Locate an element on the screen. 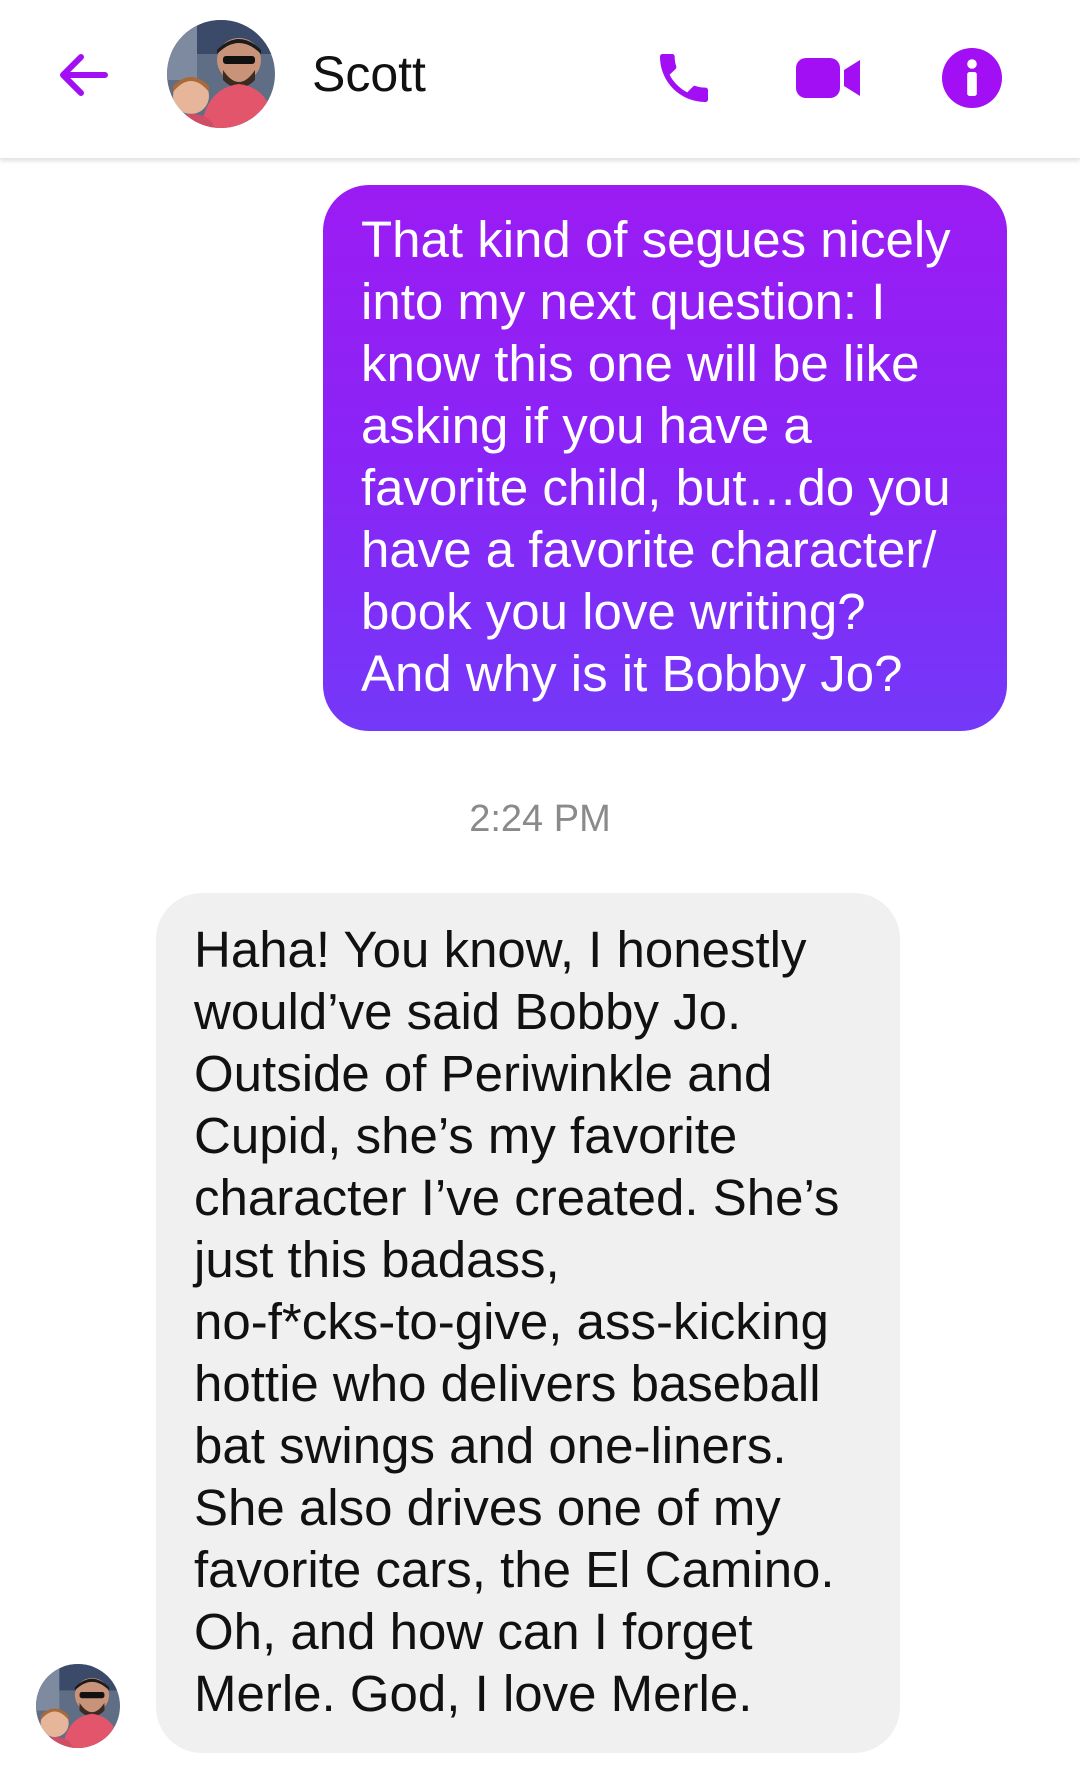  info-icon is located at coordinates (972, 78).